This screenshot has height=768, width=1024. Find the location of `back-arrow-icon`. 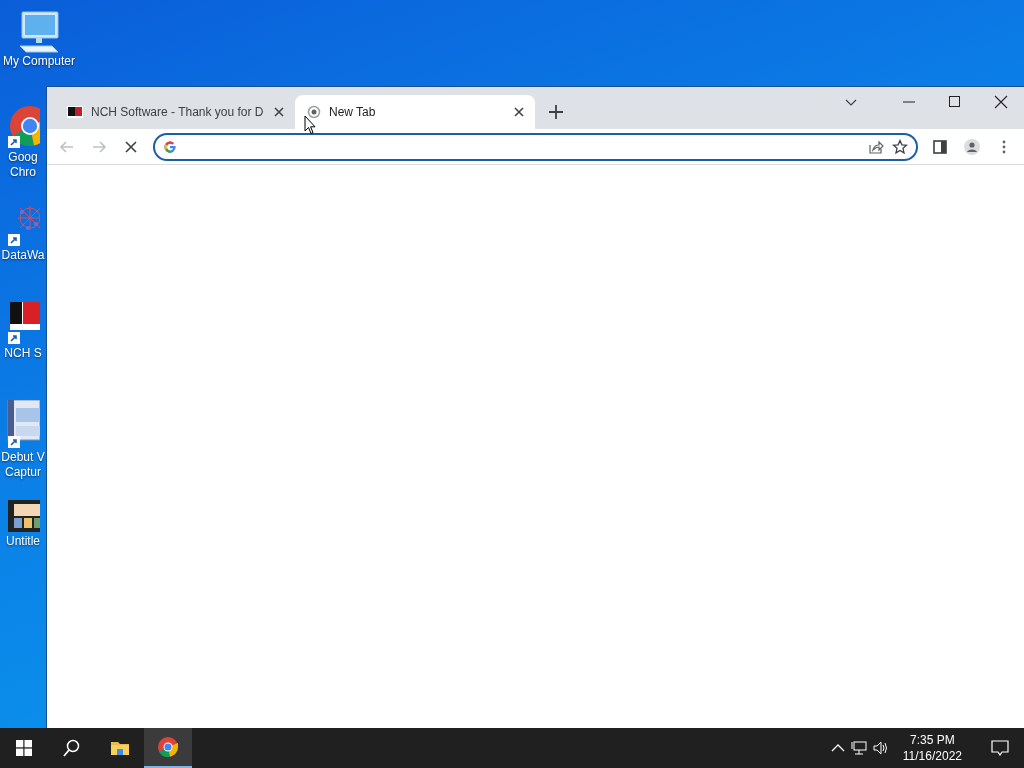

back-arrow-icon is located at coordinates (67, 146).